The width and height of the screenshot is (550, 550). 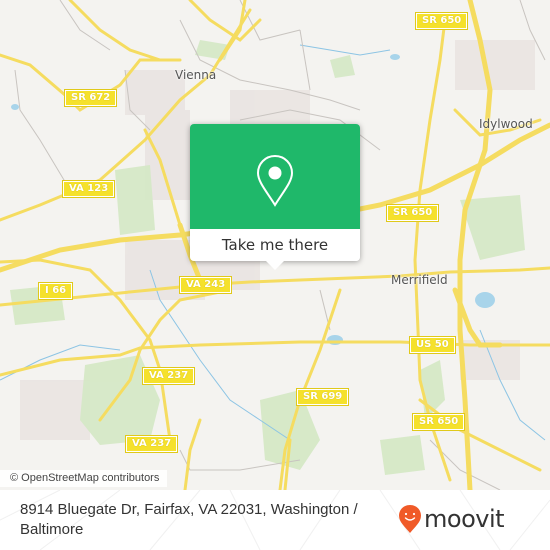 I want to click on route-shield-sr699: SR 699, so click(x=322, y=397).